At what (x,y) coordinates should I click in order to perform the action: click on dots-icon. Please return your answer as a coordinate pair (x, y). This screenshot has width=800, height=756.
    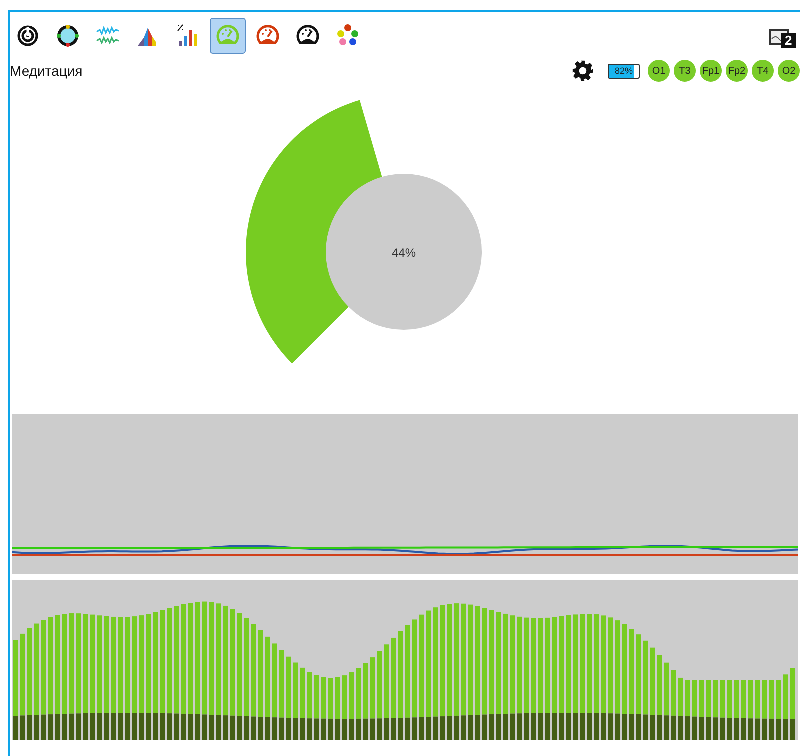
    Looking at the image, I should click on (348, 36).